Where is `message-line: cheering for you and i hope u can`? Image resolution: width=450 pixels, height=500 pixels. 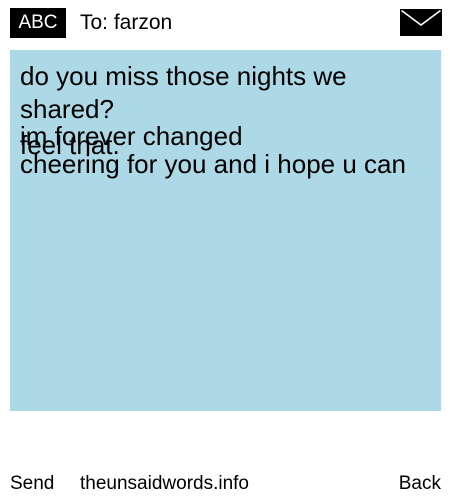
message-line: cheering for you and i hope u can is located at coordinates (213, 164).